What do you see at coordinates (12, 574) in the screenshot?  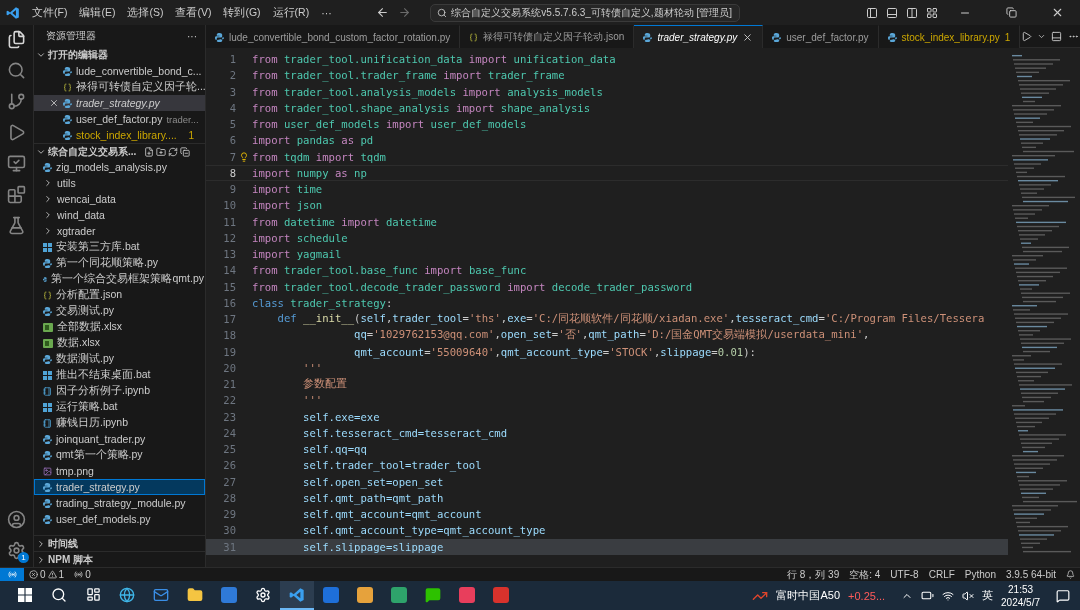 I see `remote-indicator` at bounding box center [12, 574].